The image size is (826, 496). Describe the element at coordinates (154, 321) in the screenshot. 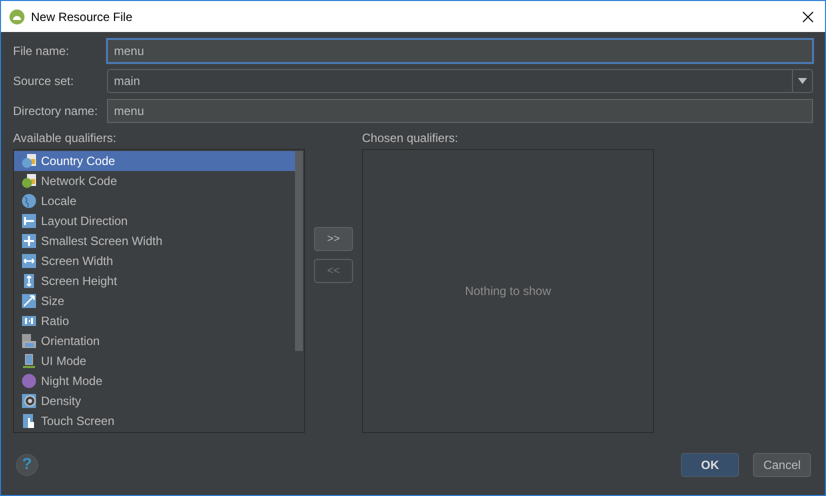

I see `qualifier-item: Ratio` at that location.